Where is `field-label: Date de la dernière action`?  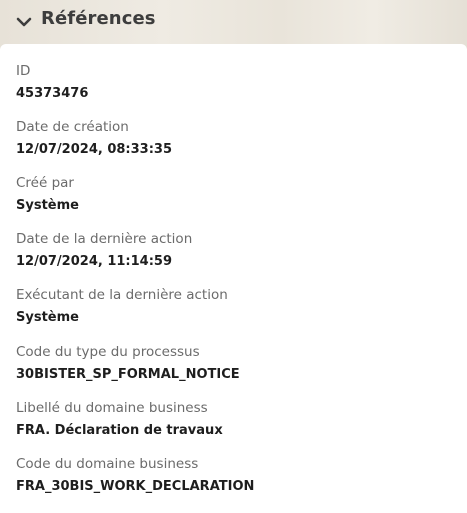
field-label: Date de la dernière action is located at coordinates (104, 239).